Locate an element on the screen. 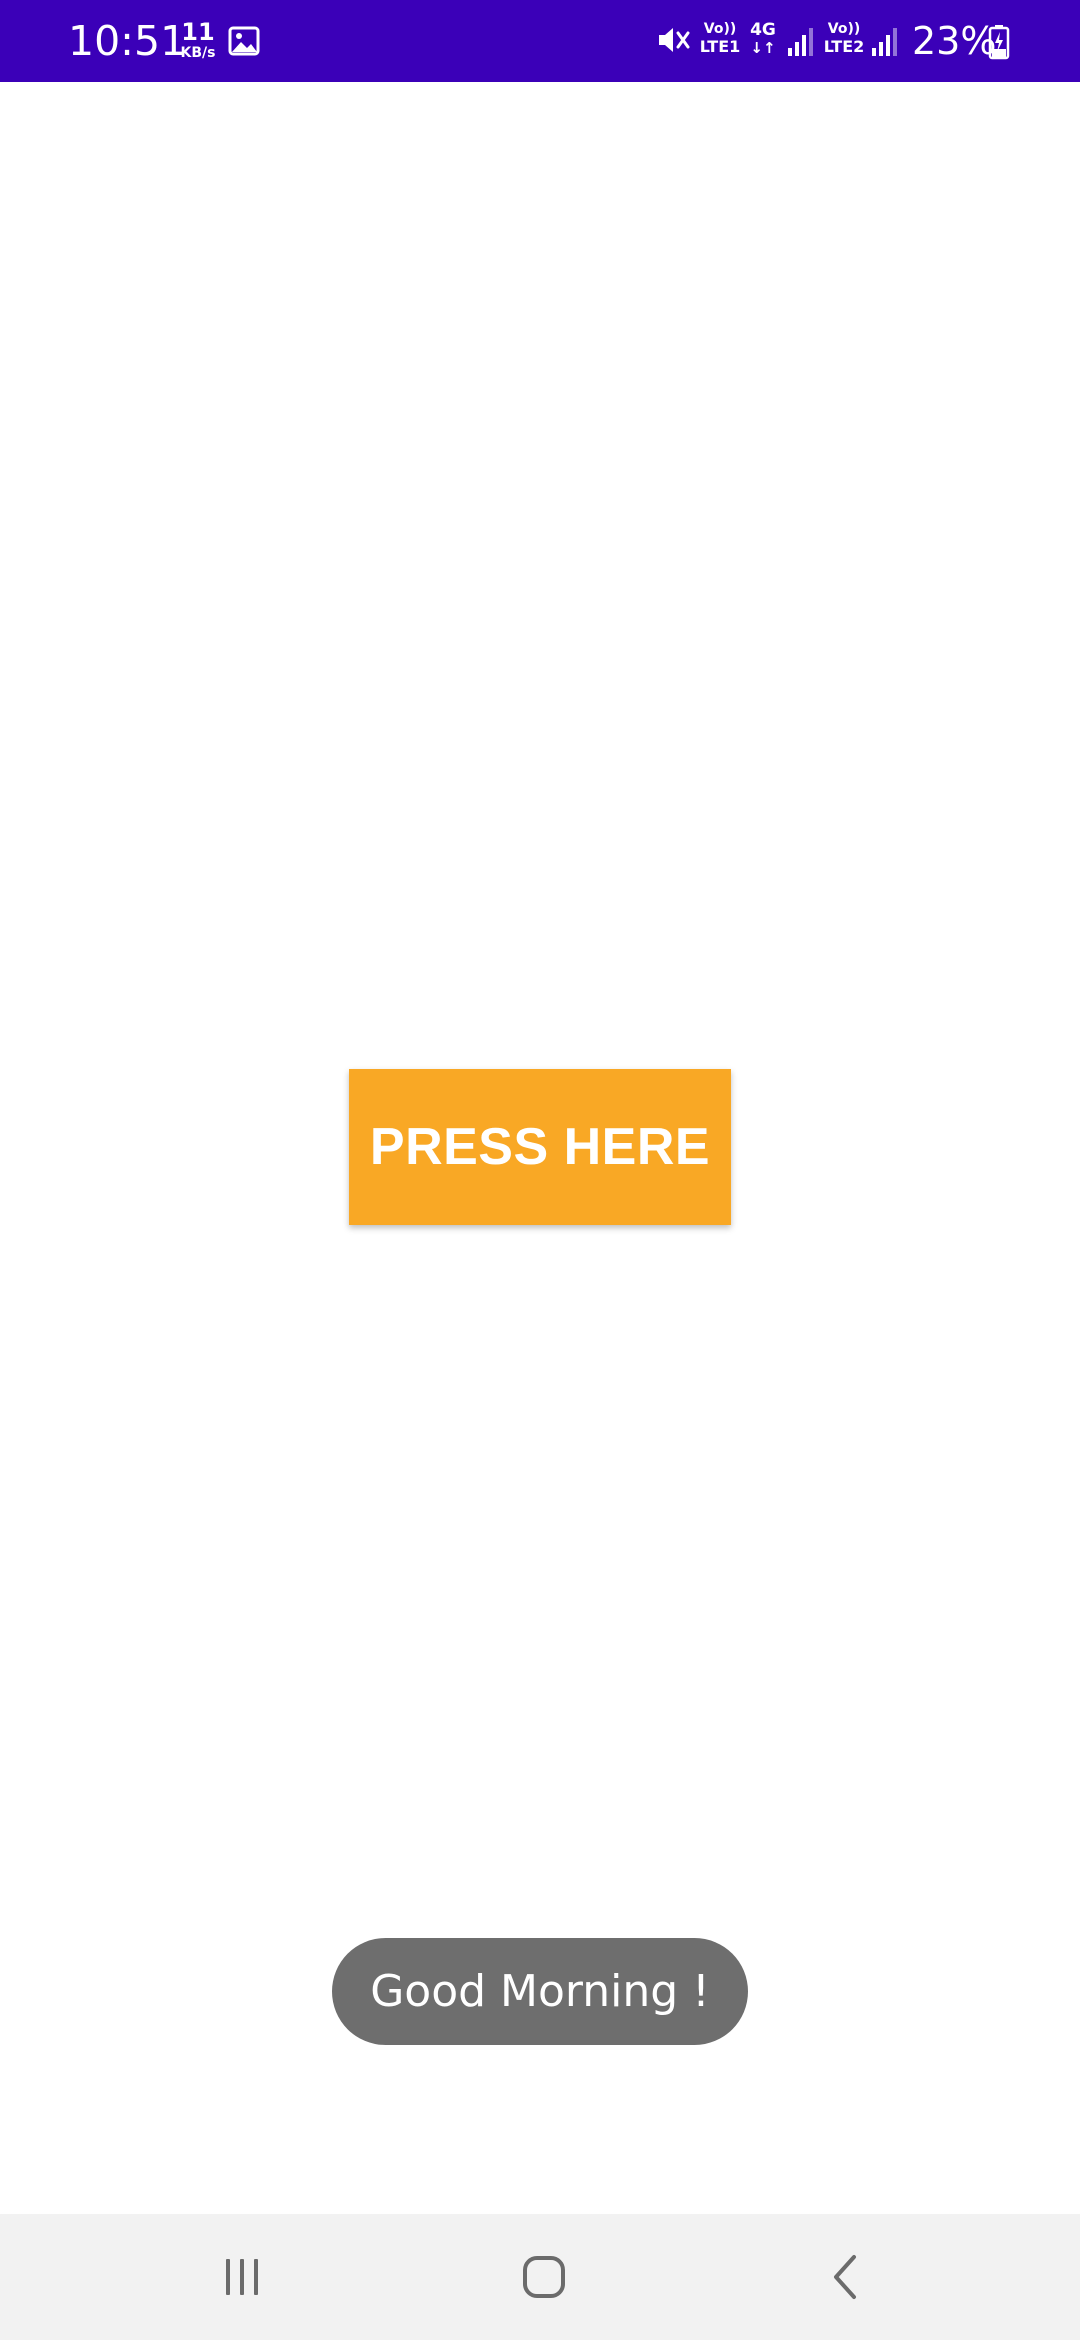  battery-charging-icon is located at coordinates (999, 42).